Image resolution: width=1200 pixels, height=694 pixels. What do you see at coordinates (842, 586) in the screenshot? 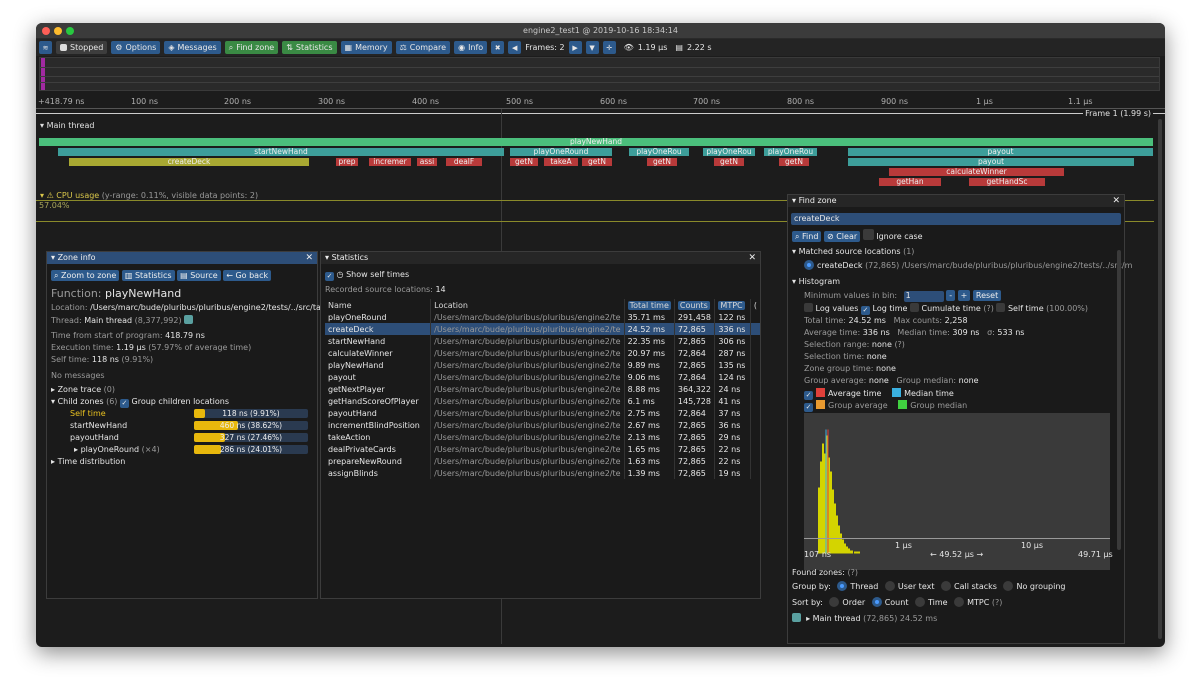
I see `group-by-thread-radio` at bounding box center [842, 586].